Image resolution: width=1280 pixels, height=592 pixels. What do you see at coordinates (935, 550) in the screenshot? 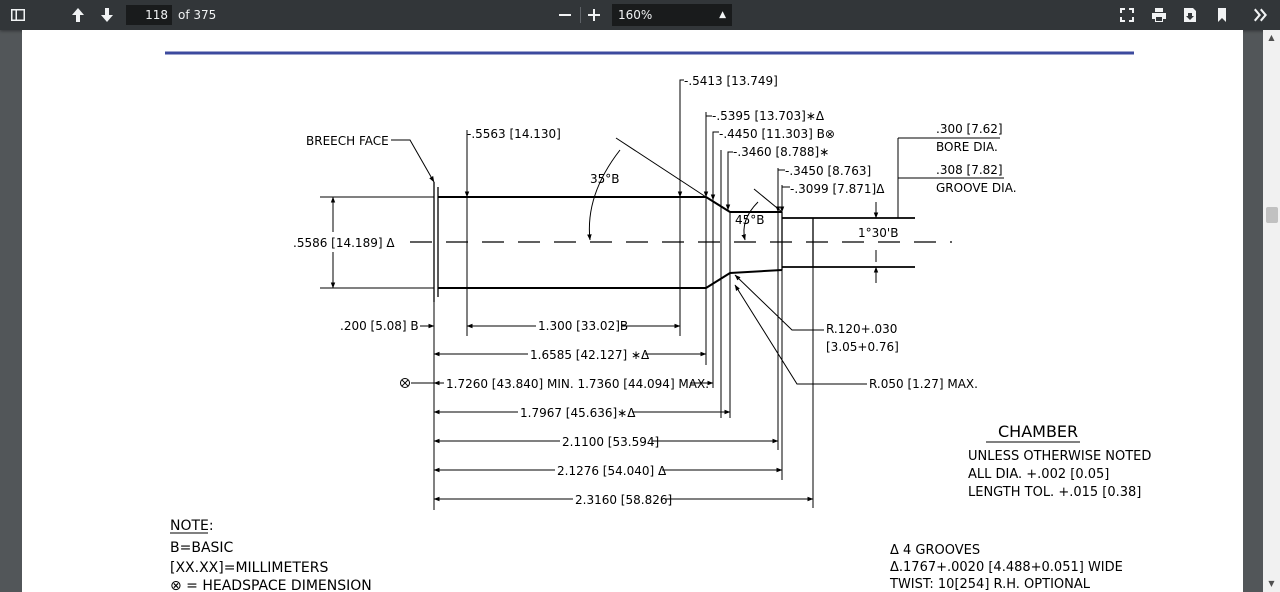
I see `grooves-note-1: Δ 4 GROOVES` at bounding box center [935, 550].